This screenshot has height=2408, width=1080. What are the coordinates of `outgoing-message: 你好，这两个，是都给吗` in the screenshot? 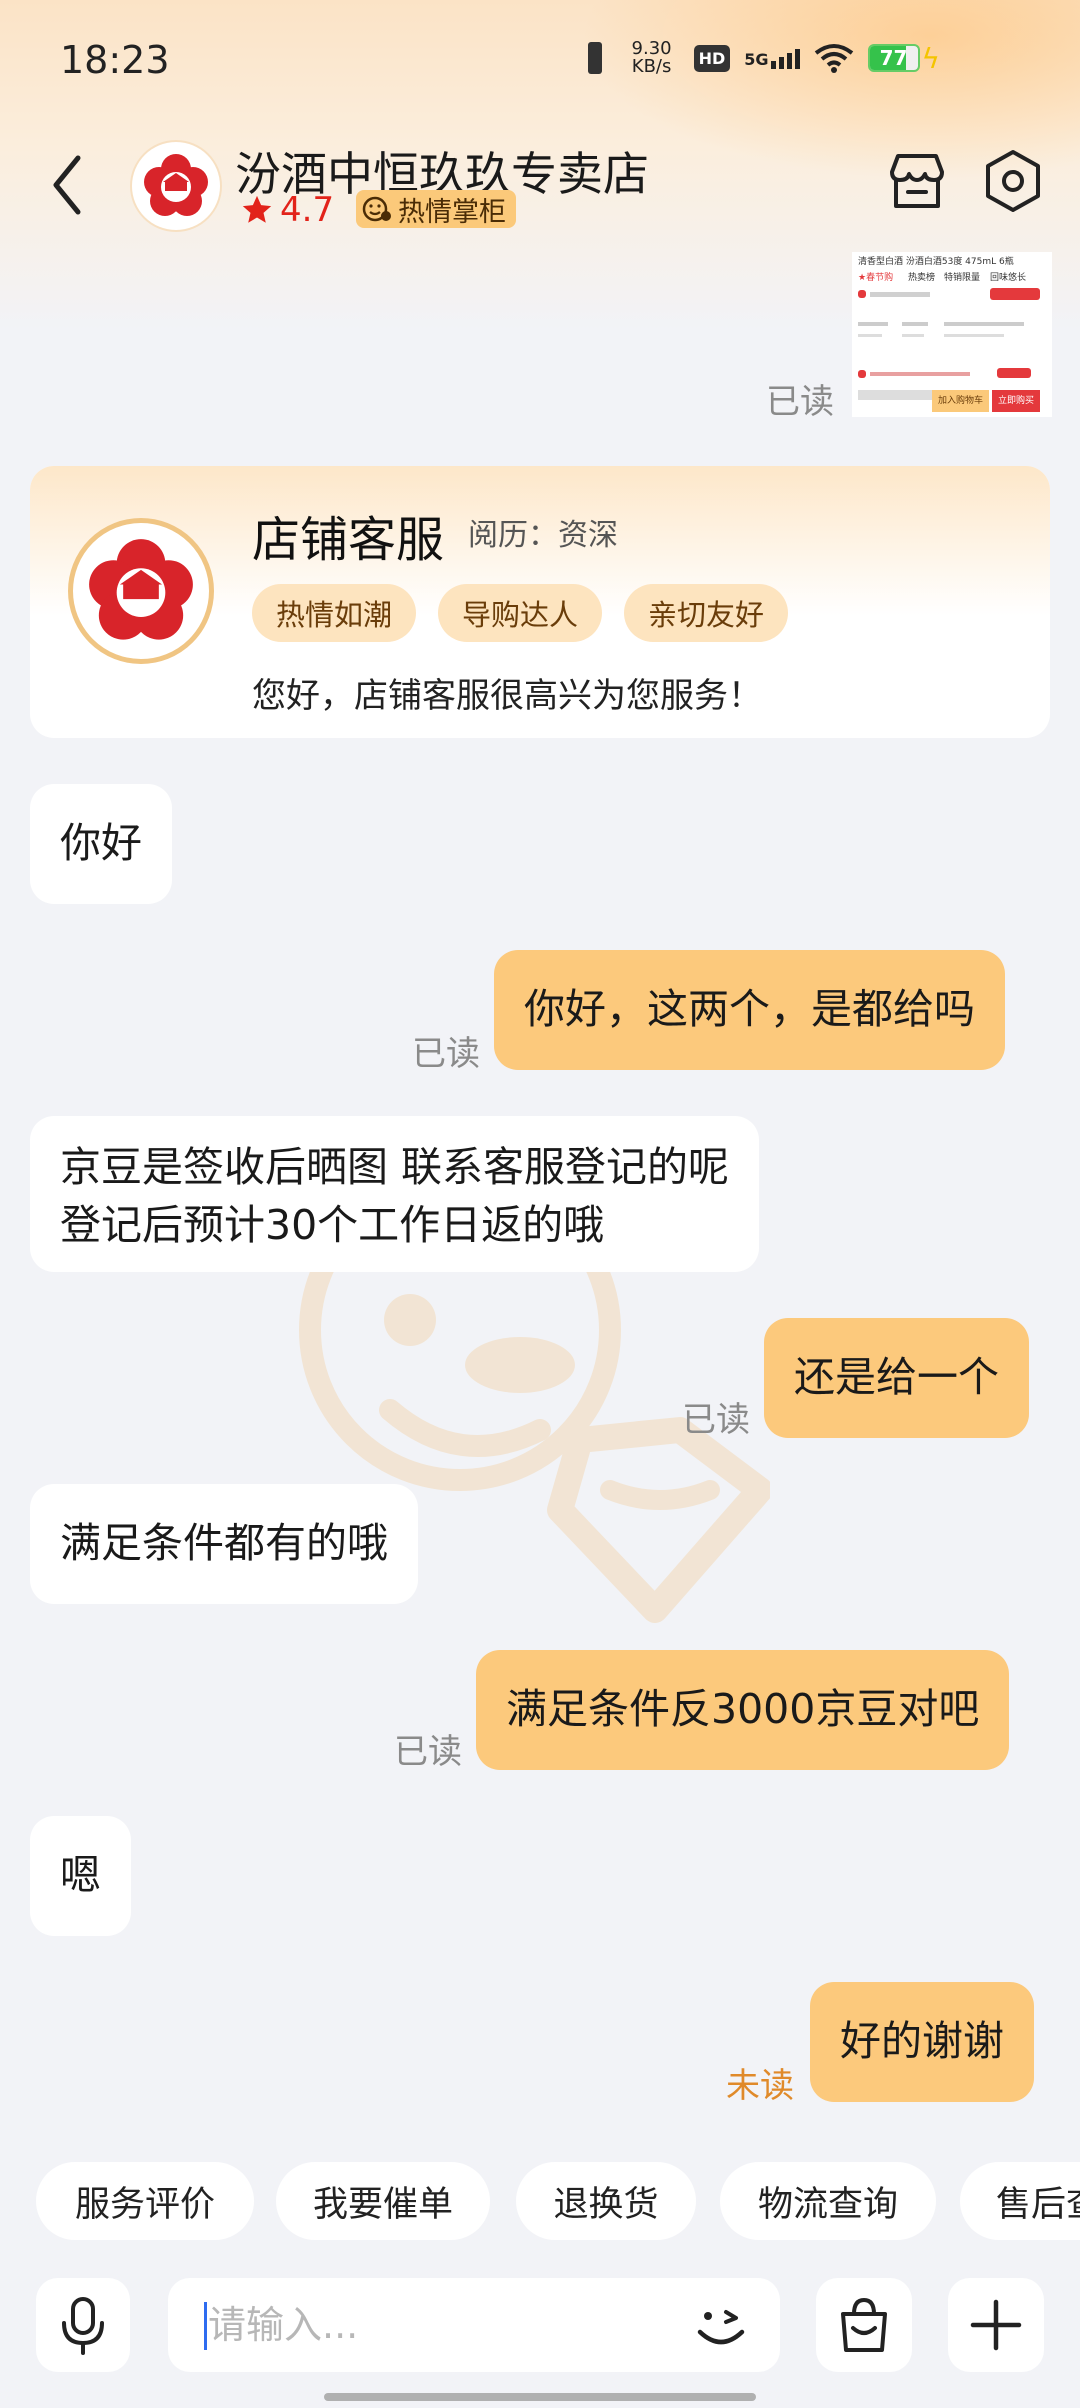 It's located at (749, 1010).